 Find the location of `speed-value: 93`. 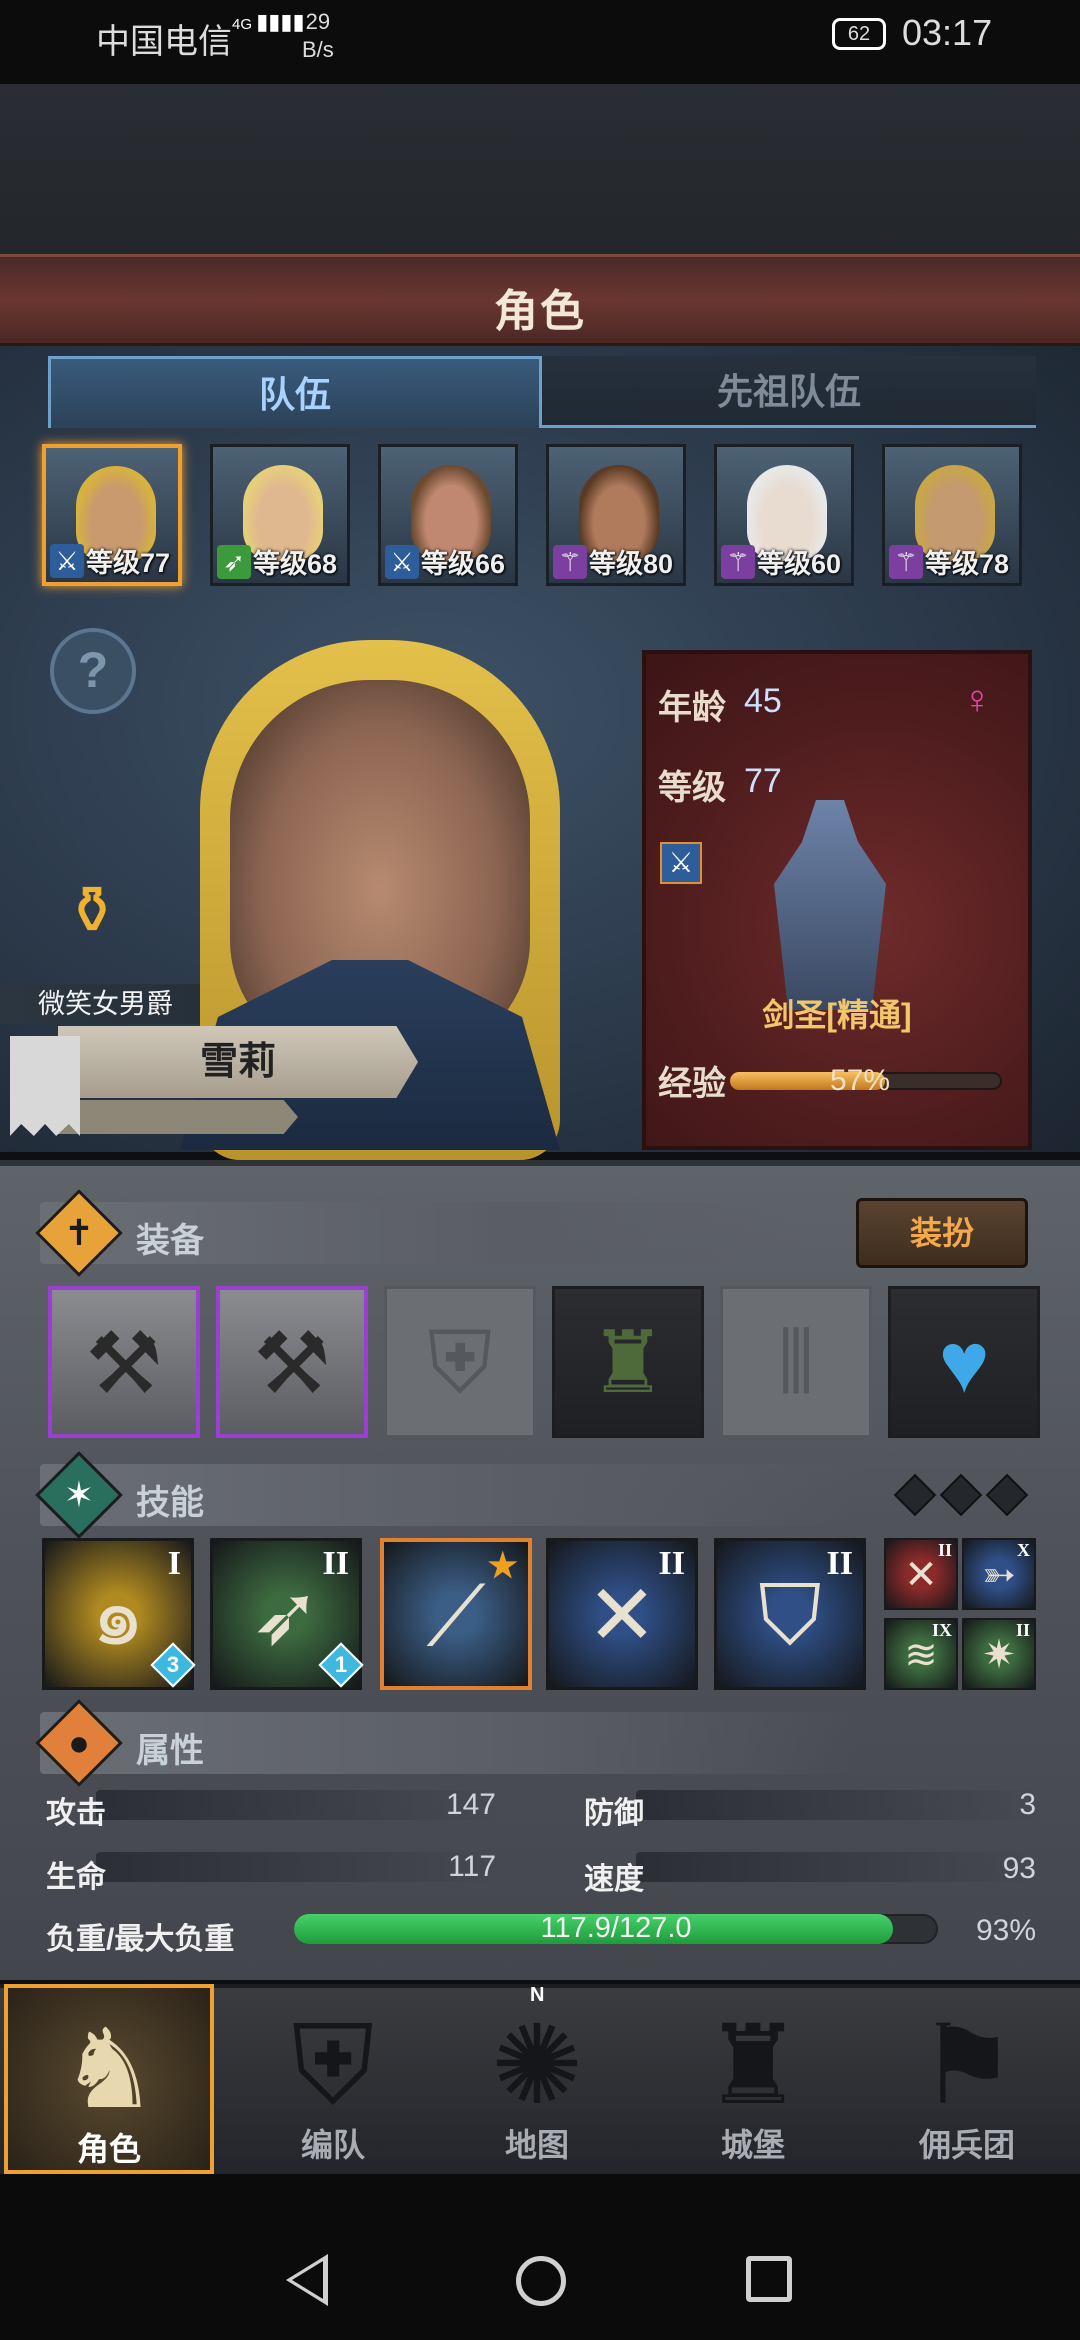

speed-value: 93 is located at coordinates (1019, 1868).